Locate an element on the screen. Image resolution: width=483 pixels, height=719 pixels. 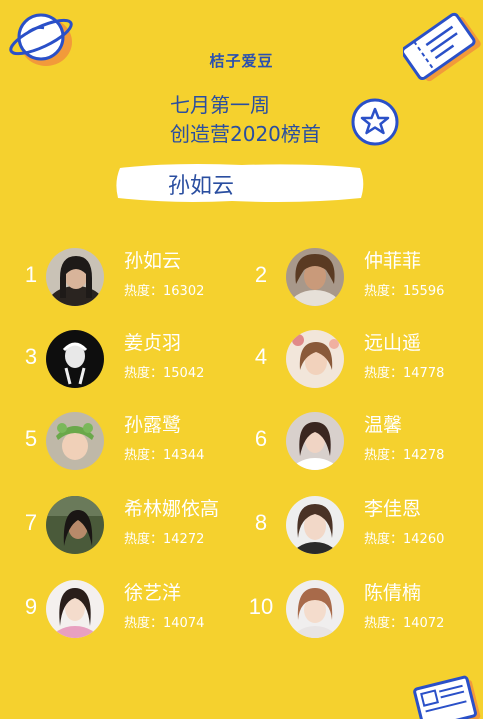
rank-number: 10 is located at coordinates (261, 606).